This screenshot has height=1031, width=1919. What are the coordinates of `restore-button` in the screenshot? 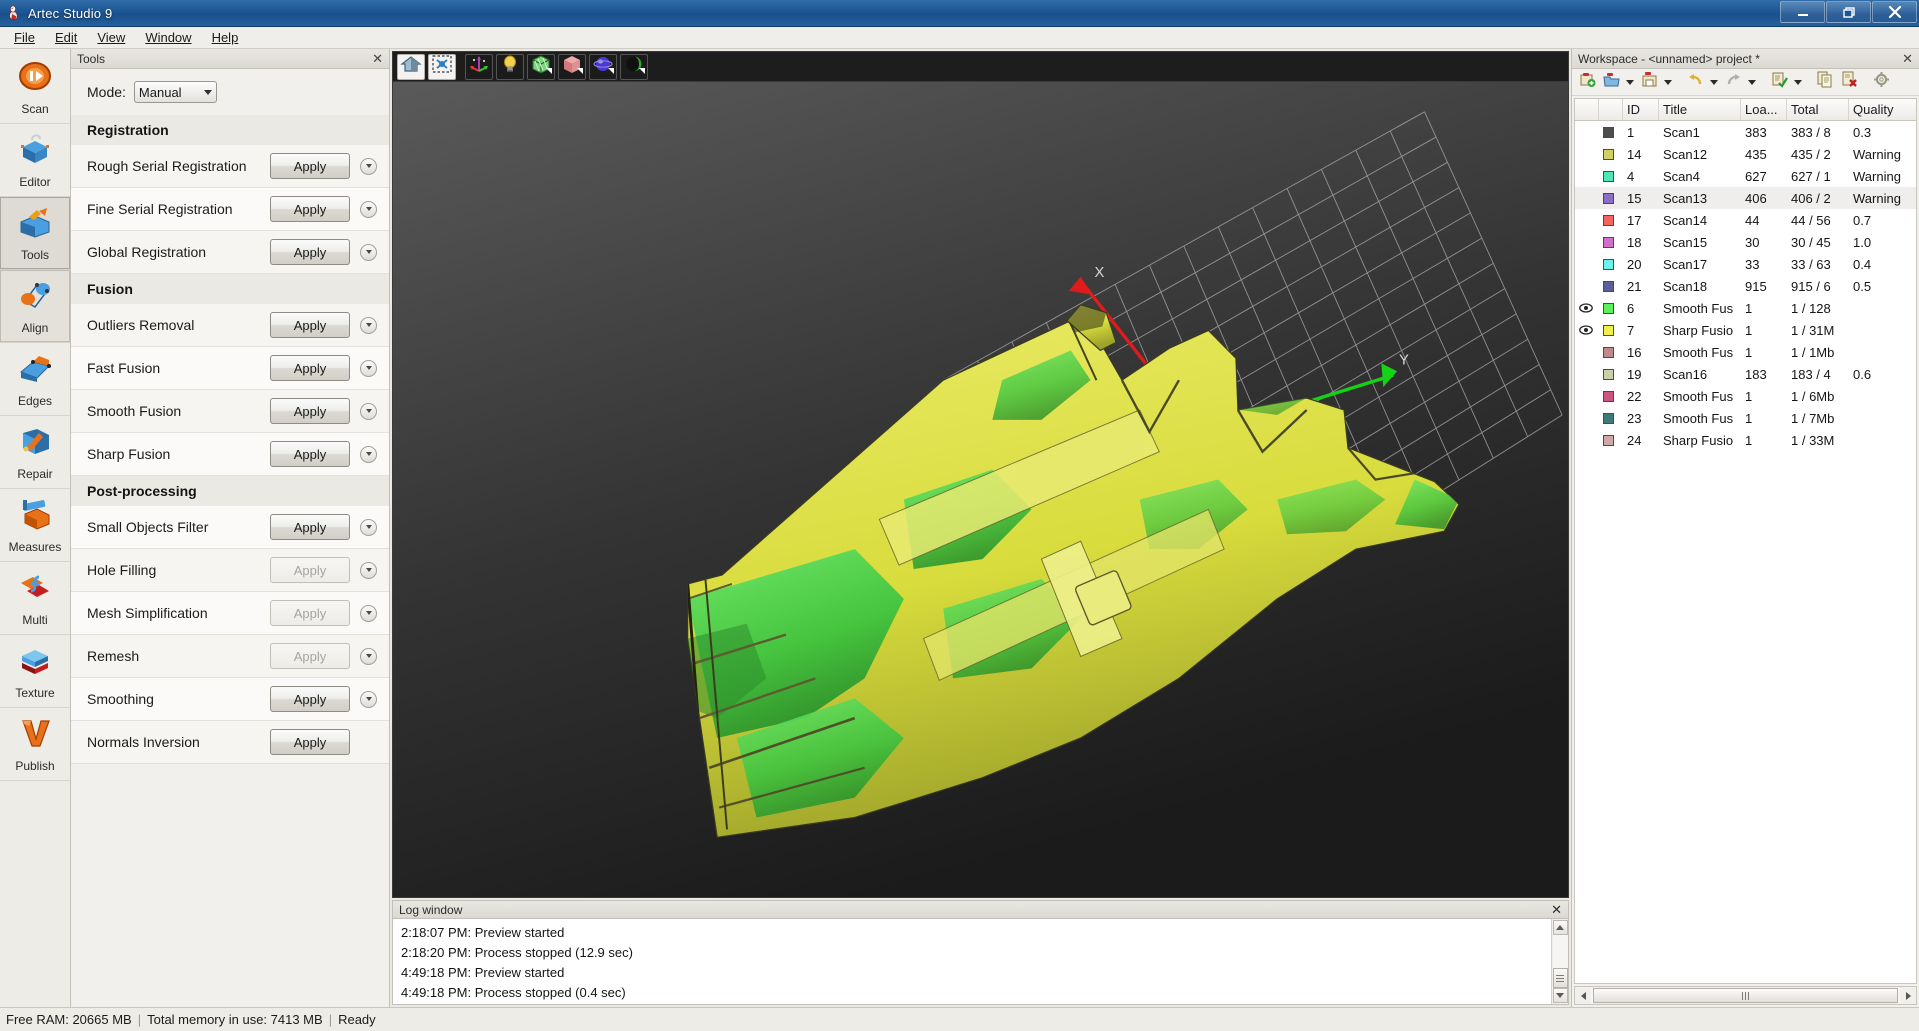 It's located at (1848, 12).